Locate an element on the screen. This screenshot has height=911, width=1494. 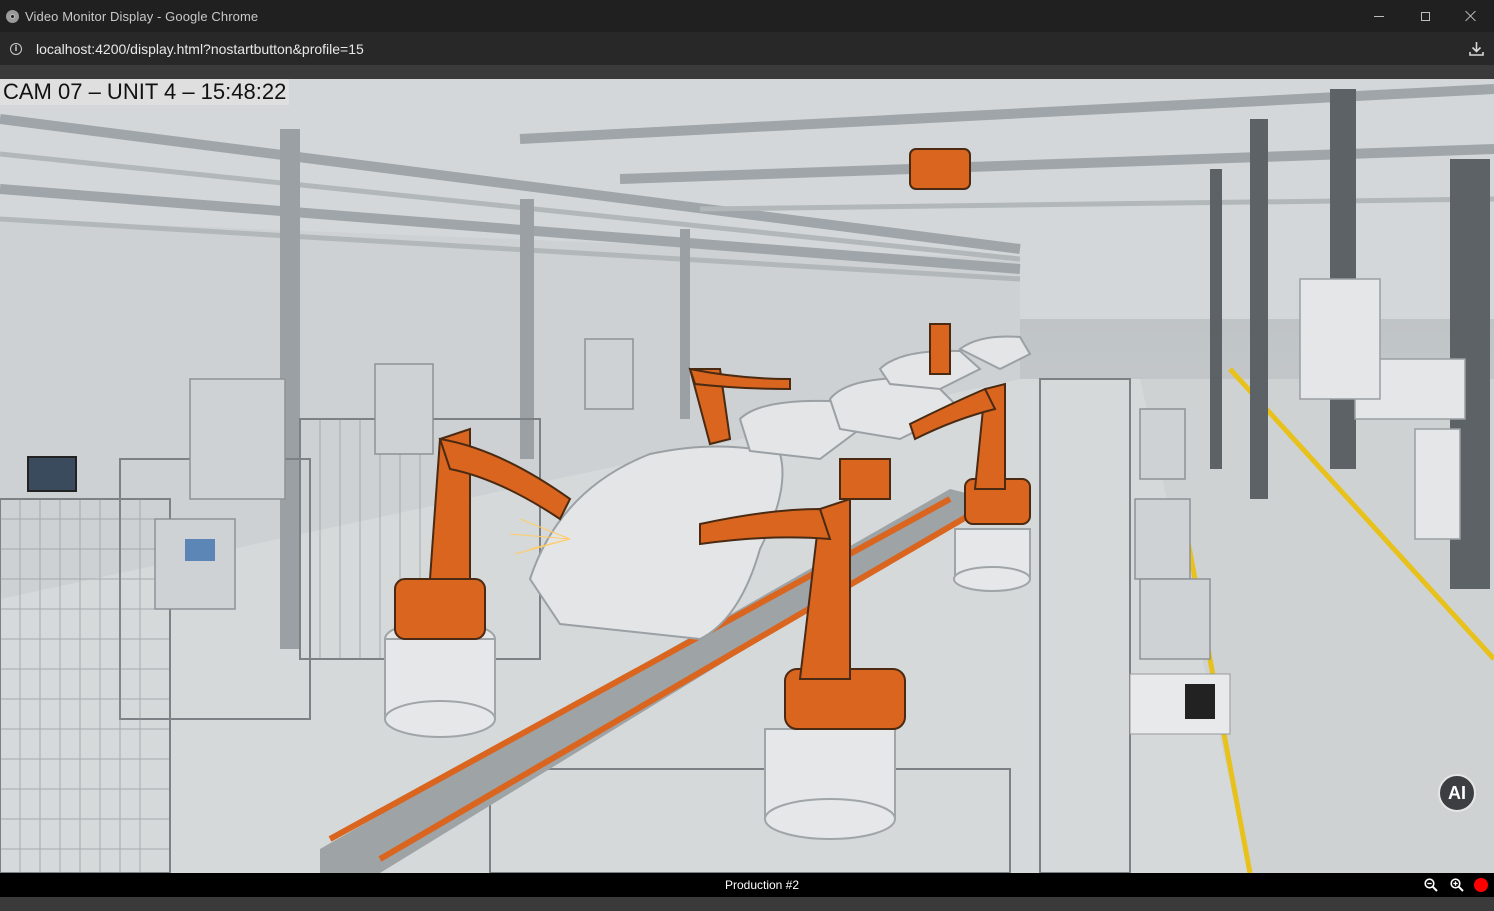
close-icon is located at coordinates (1471, 16).